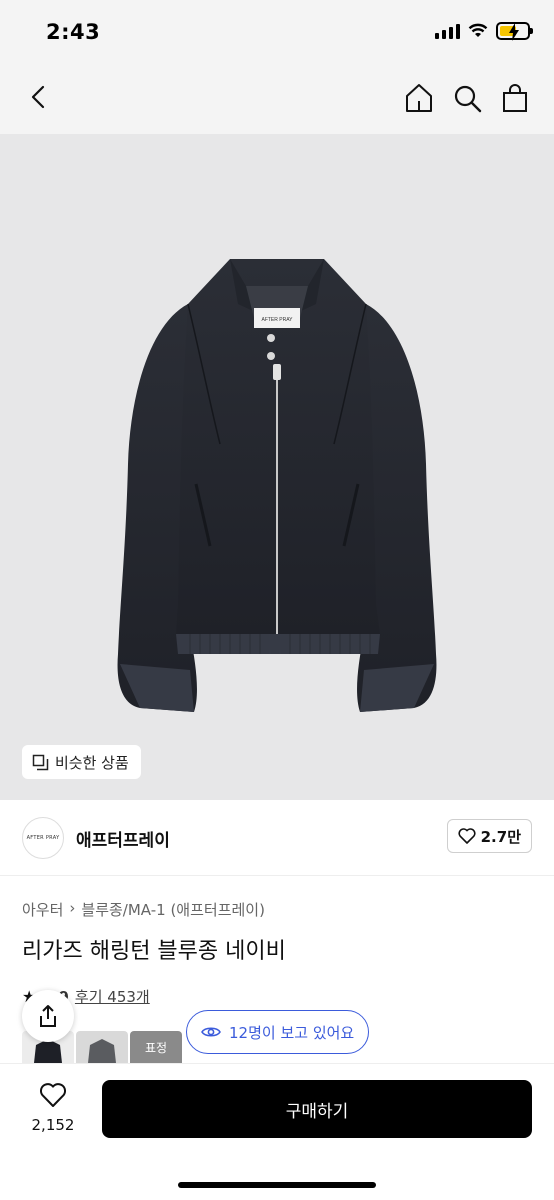 The width and height of the screenshot is (554, 1200). I want to click on wifi-icon, so click(478, 30).